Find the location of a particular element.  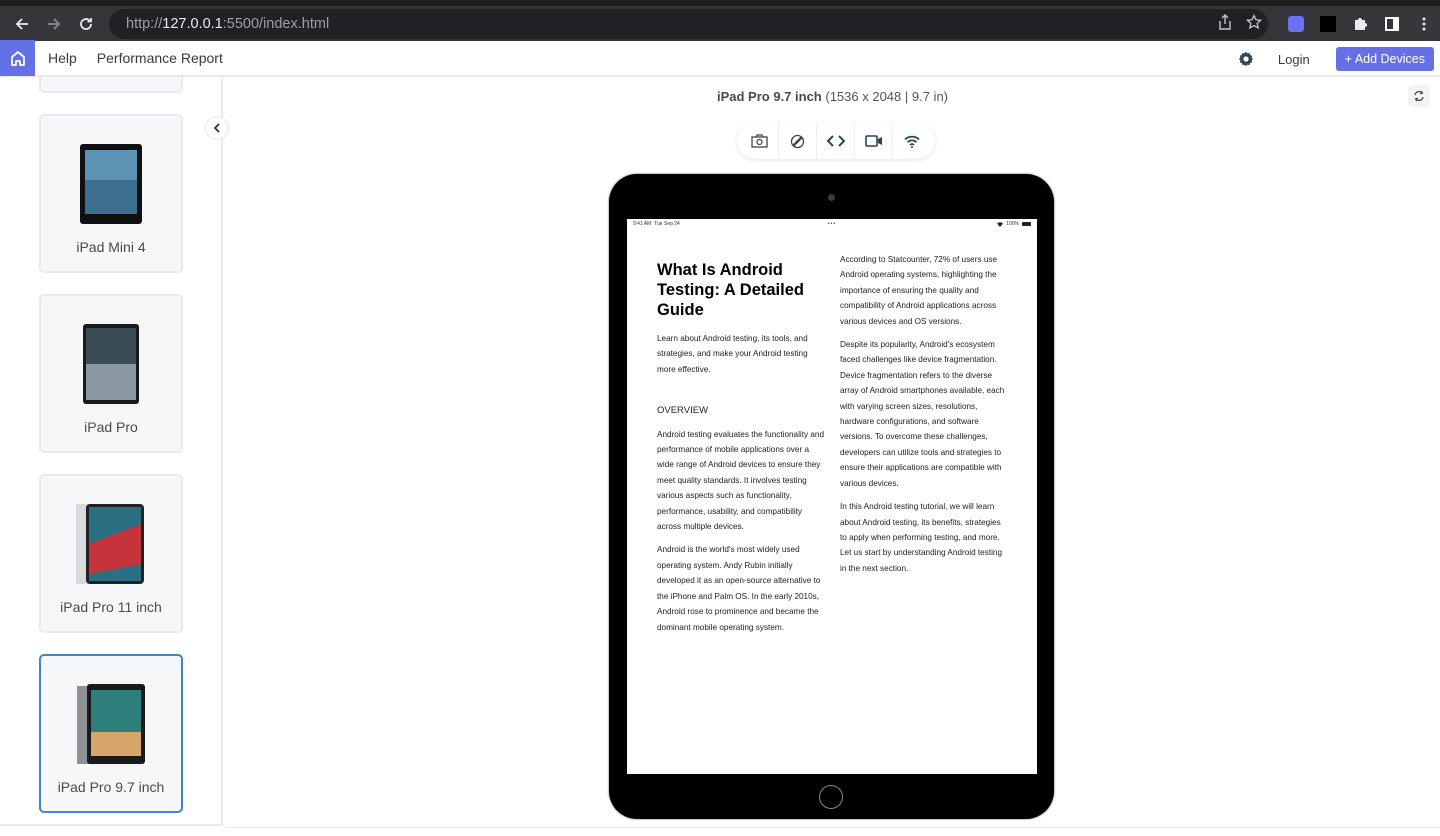

device-title-name: iPad Pro 9.7 inch is located at coordinates (769, 96).